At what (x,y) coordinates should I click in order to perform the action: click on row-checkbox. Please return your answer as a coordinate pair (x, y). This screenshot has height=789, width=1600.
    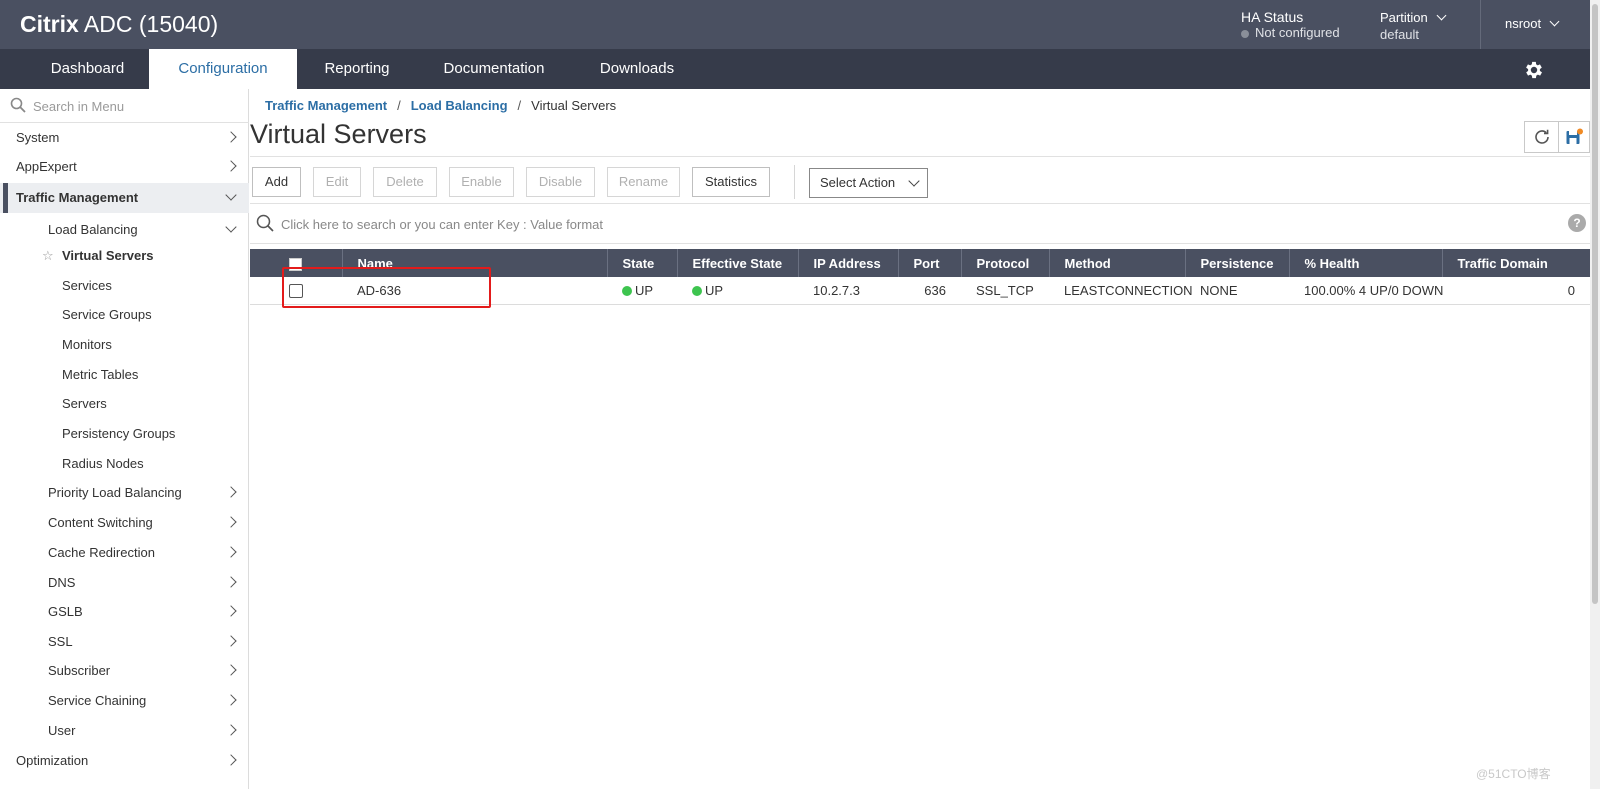
    Looking at the image, I should click on (296, 291).